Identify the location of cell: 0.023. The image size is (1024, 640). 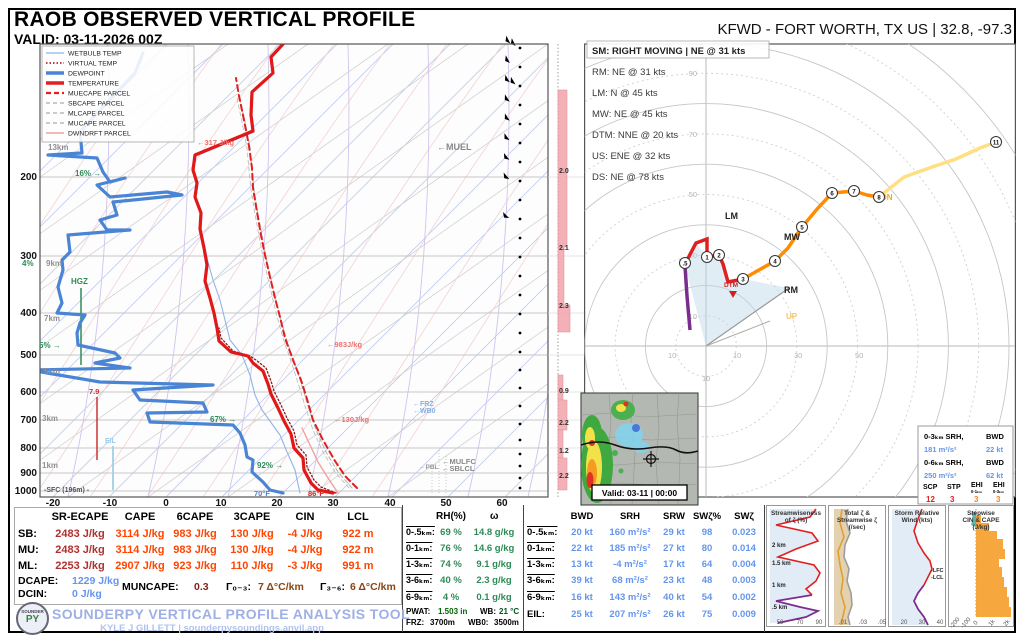
(744, 532).